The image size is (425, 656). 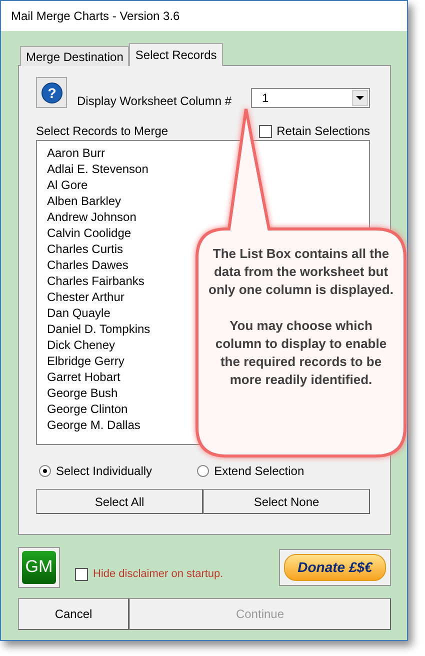 I want to click on radio-label: Extend Selection, so click(x=259, y=471).